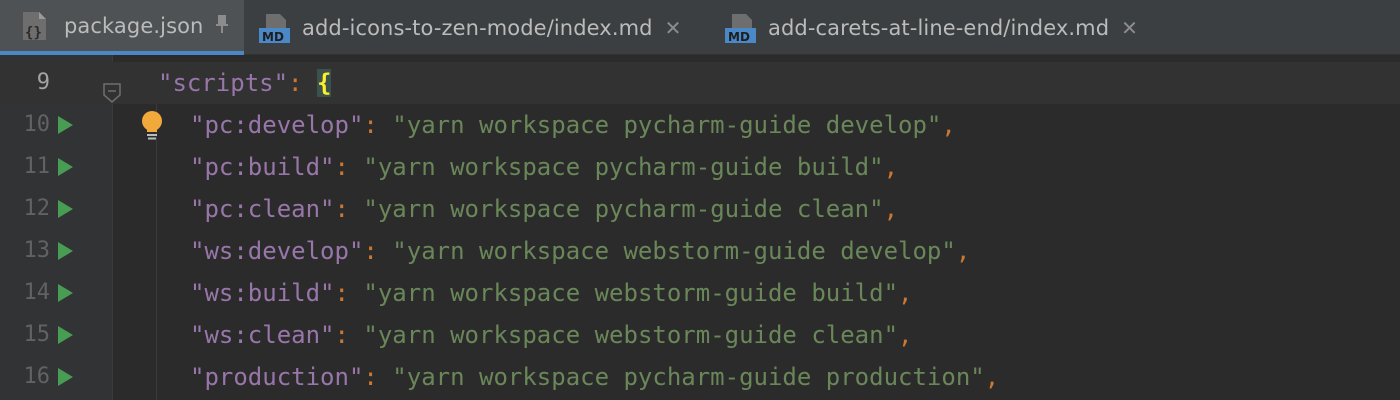 The width and height of the screenshot is (1400, 400). Describe the element at coordinates (277, 251) in the screenshot. I see `json-key: "ws:develop"` at that location.